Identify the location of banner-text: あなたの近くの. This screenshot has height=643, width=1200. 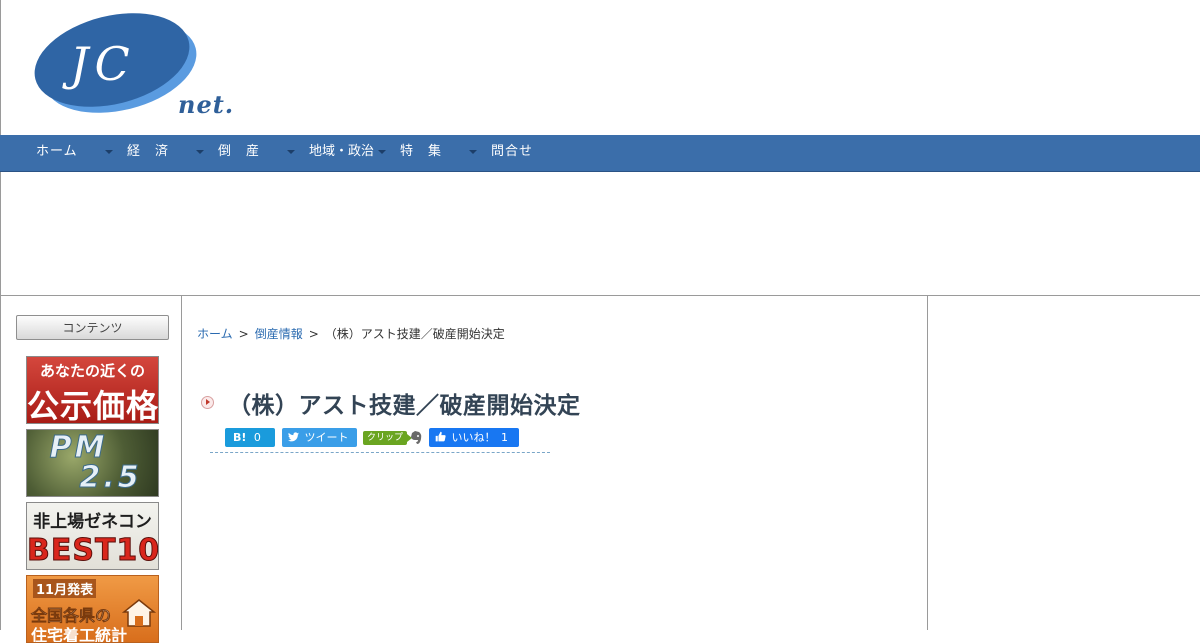
(92, 371).